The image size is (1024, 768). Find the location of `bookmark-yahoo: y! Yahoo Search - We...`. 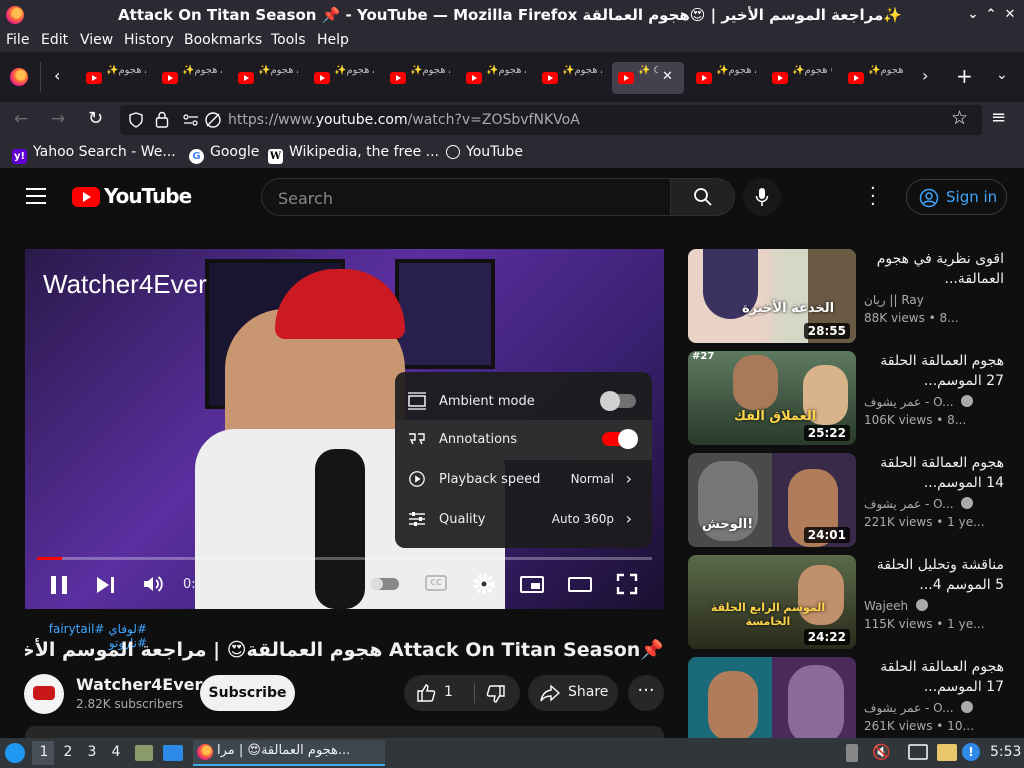

bookmark-yahoo: y! Yahoo Search - We... is located at coordinates (94, 154).